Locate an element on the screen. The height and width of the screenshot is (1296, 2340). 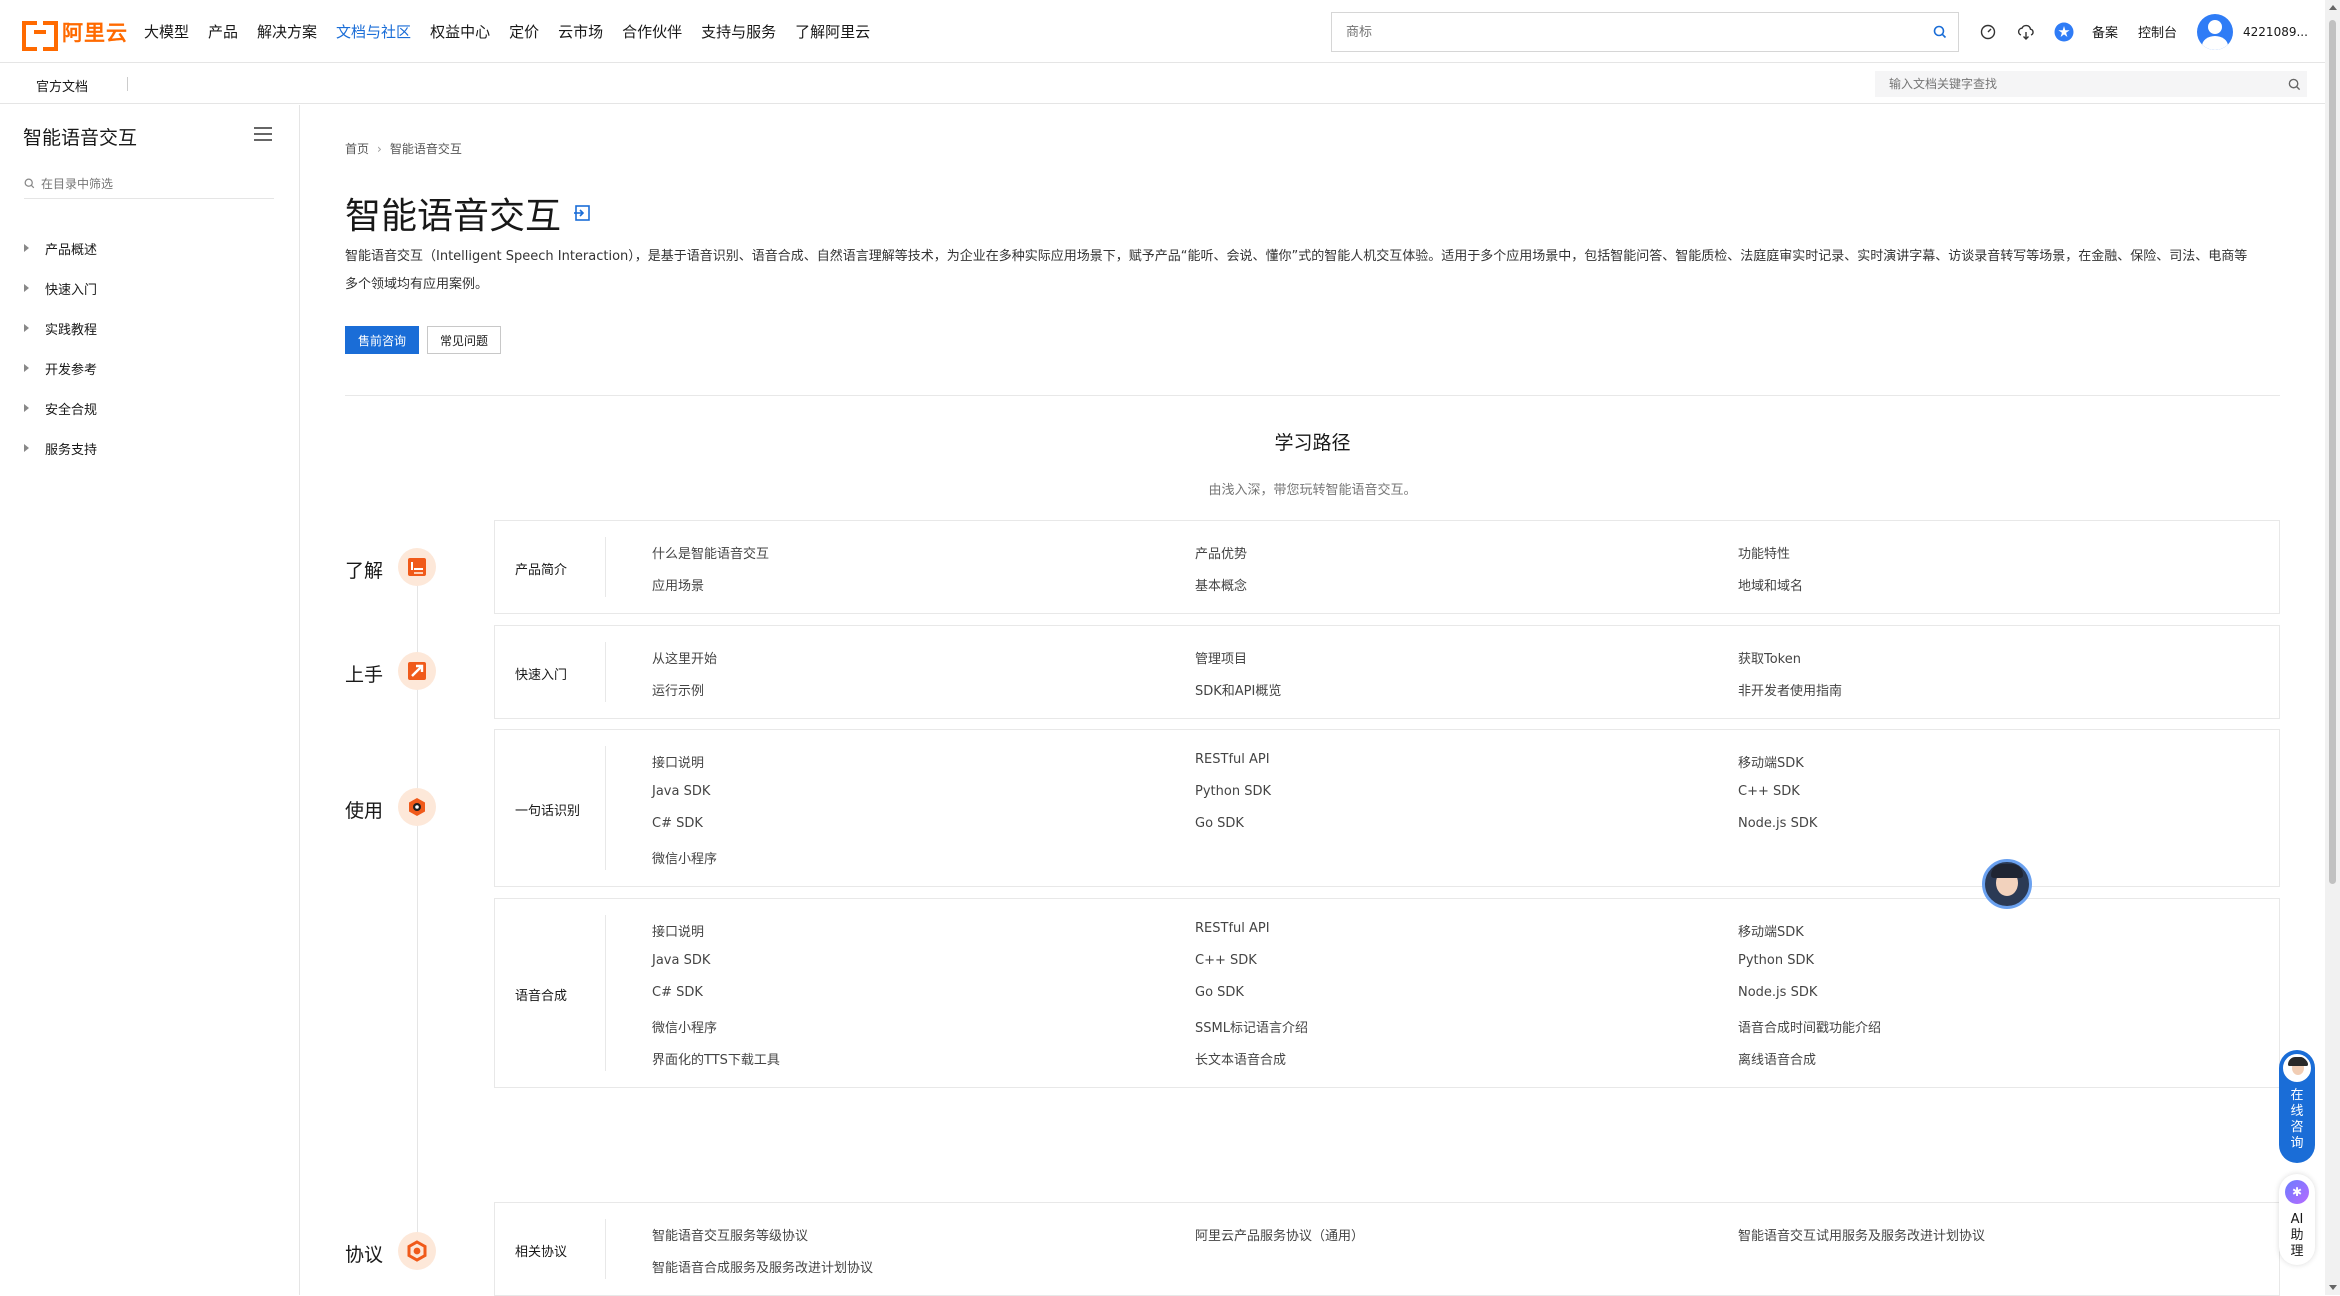
doc-link: 长文本语音合成 is located at coordinates (1240, 1058).